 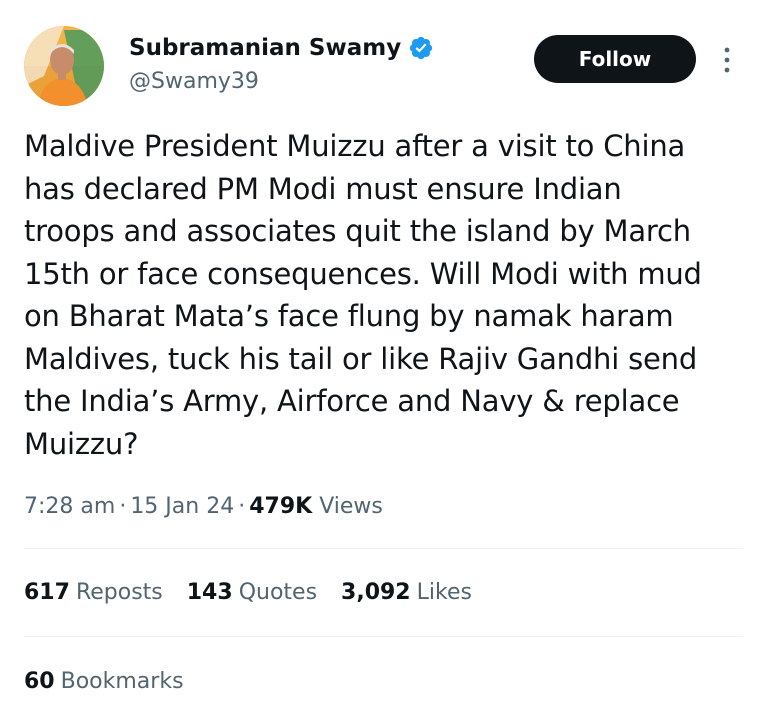 What do you see at coordinates (376, 592) in the screenshot?
I see `likes-count: 3,092` at bounding box center [376, 592].